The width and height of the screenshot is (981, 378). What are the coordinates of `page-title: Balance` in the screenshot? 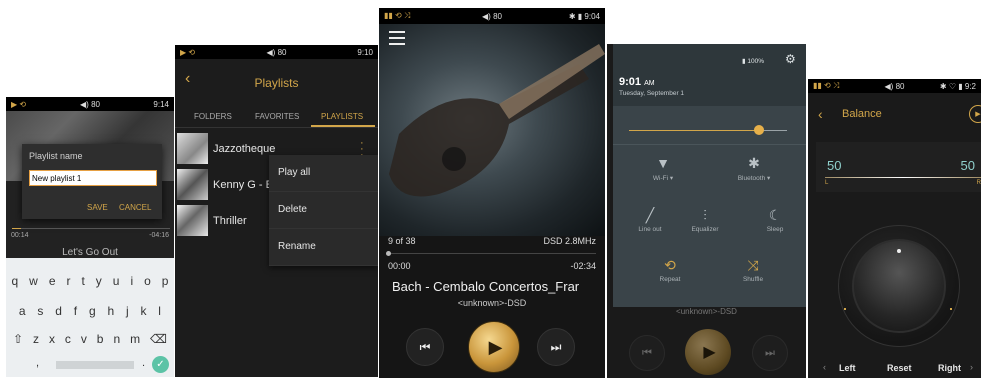 It's located at (862, 114).